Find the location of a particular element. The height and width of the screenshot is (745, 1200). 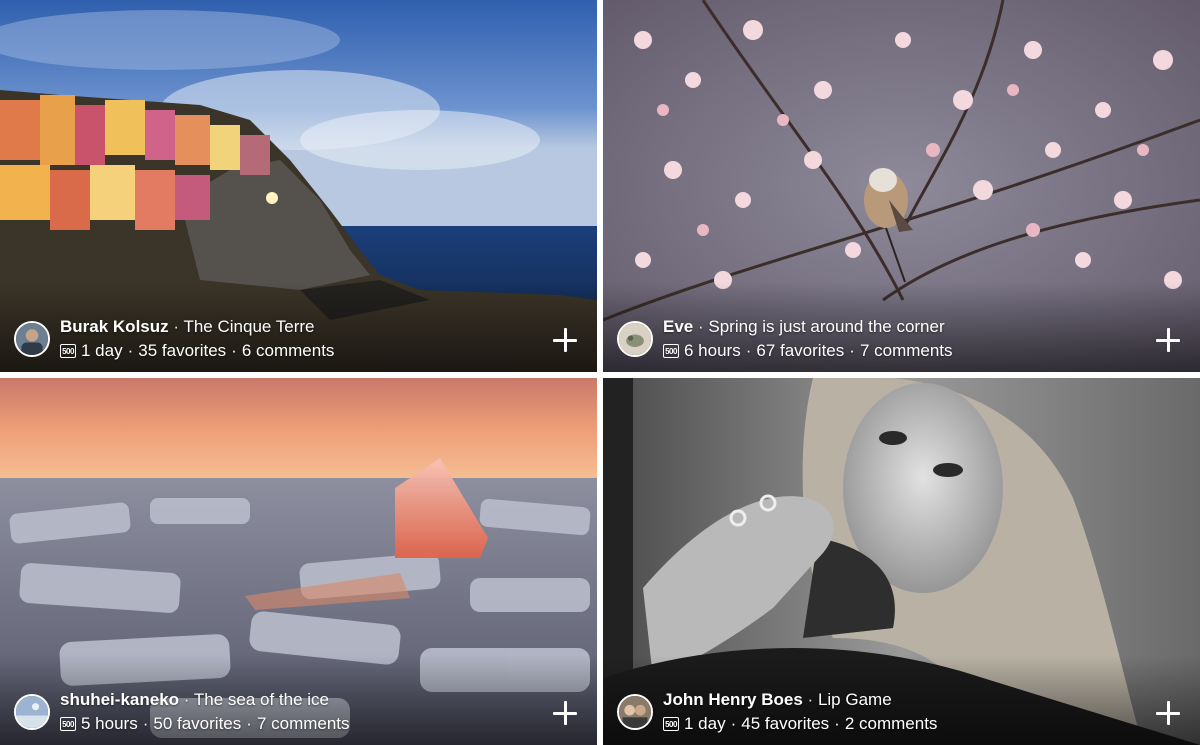

photo-title: The Cinque Terre is located at coordinates (248, 326).